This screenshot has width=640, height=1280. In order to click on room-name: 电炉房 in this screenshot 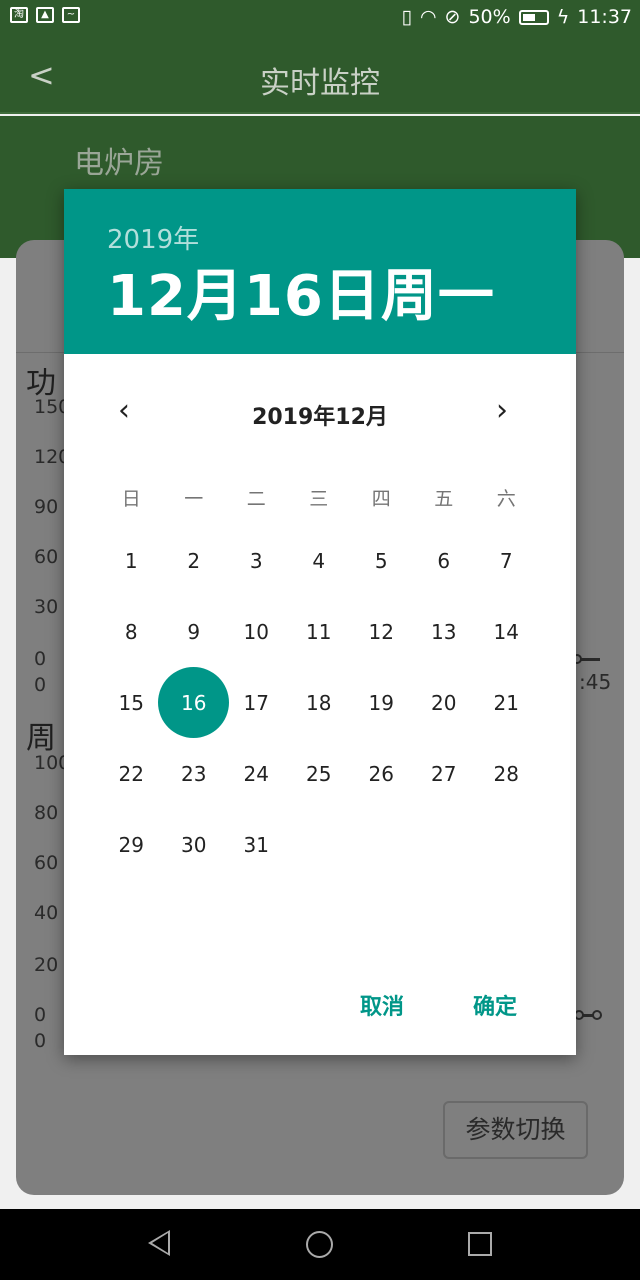, I will do `click(119, 163)`.